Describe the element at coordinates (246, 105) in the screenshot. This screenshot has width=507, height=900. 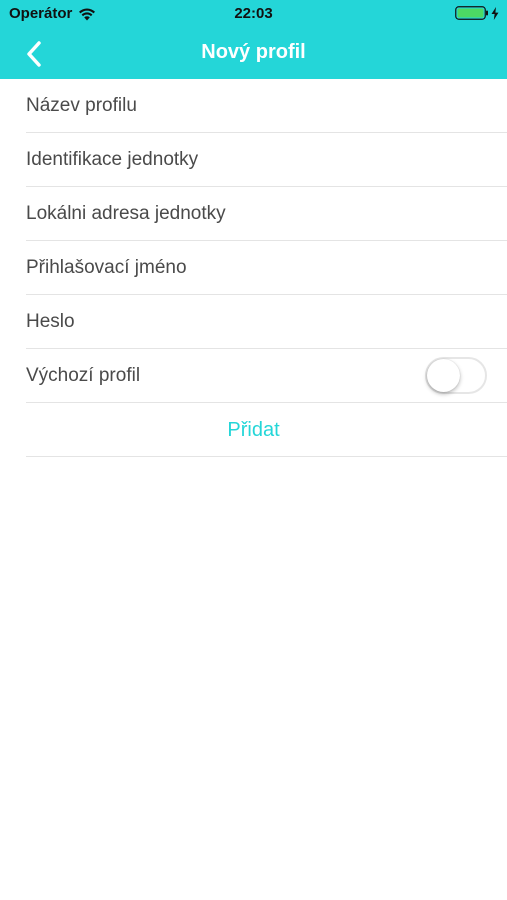
I see `profile-name-input` at that location.